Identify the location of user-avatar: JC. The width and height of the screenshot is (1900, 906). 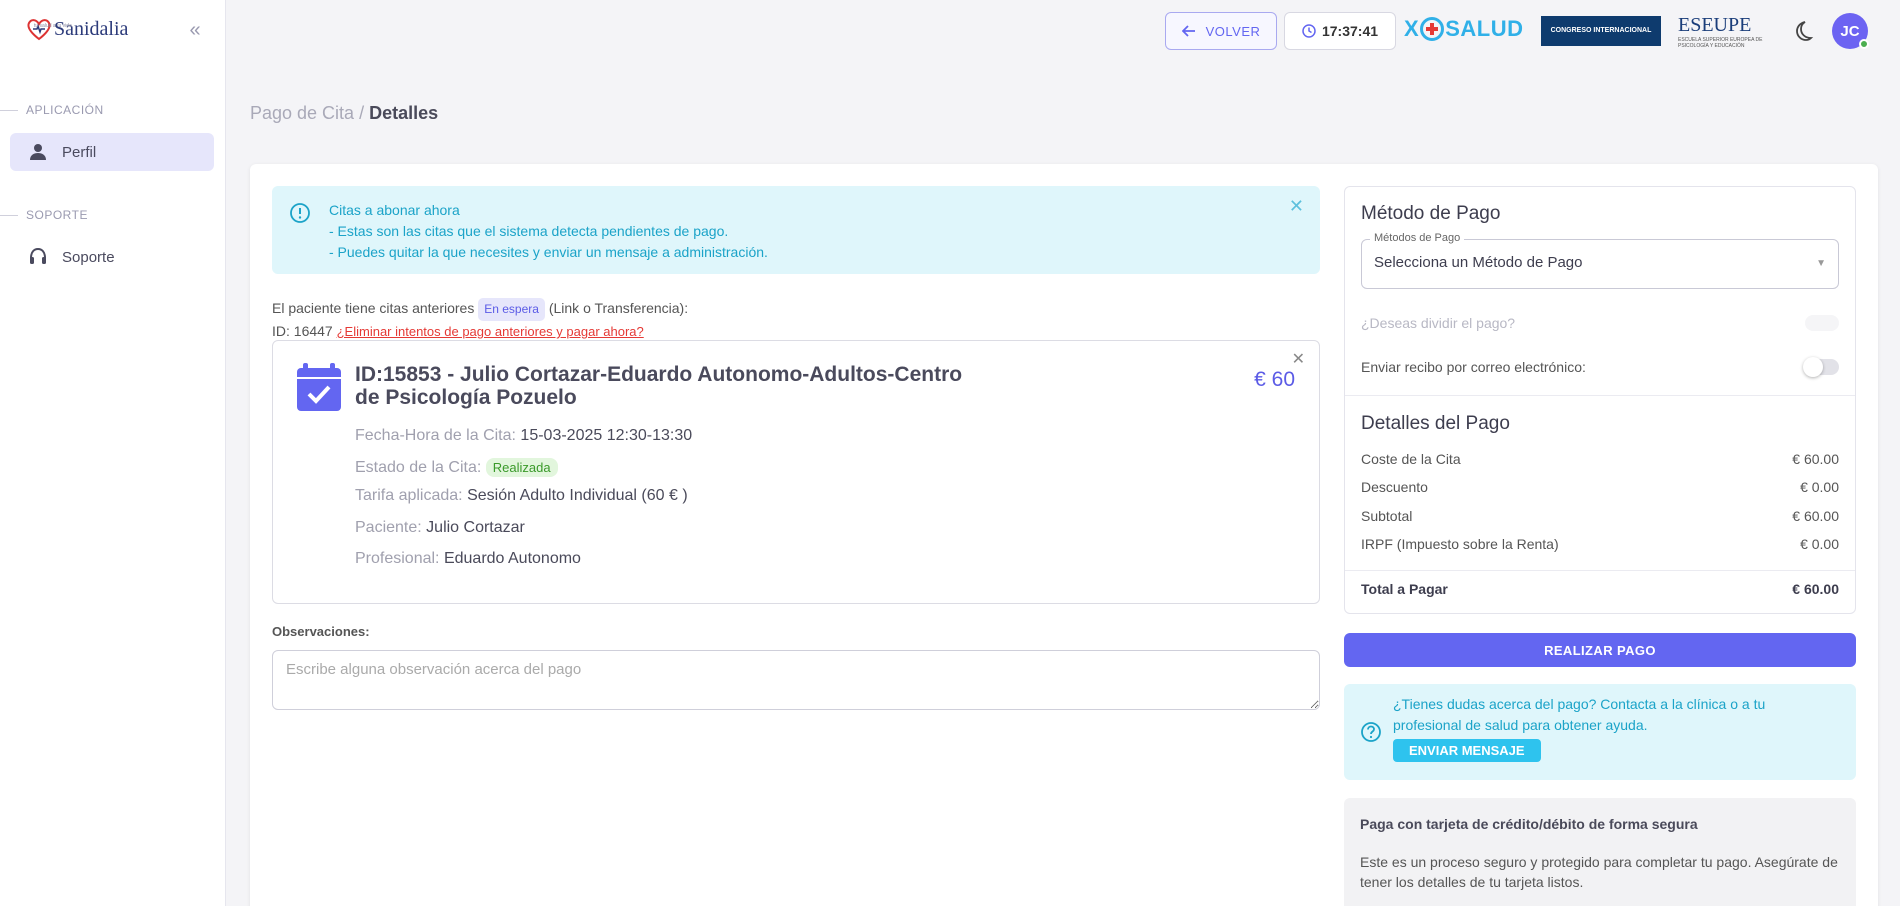
(1850, 31).